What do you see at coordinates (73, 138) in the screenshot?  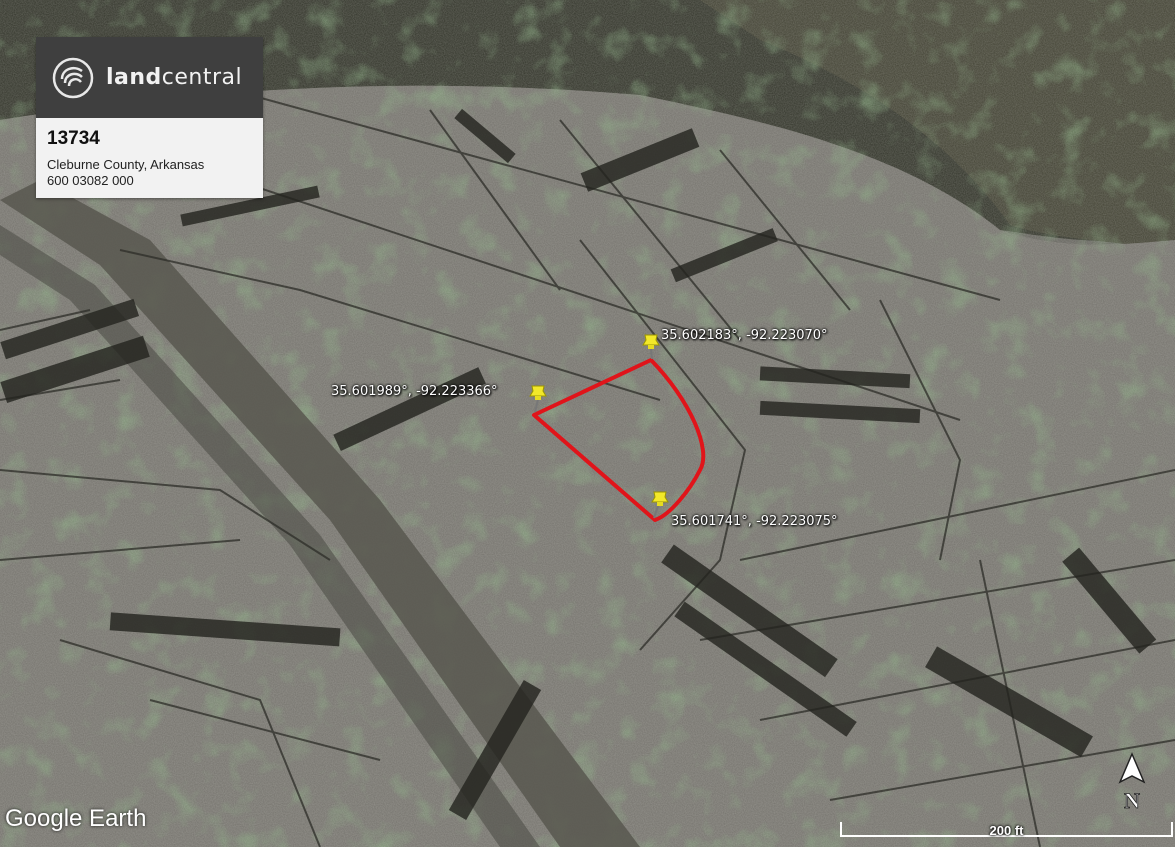 I see `parcel-id: 13734` at bounding box center [73, 138].